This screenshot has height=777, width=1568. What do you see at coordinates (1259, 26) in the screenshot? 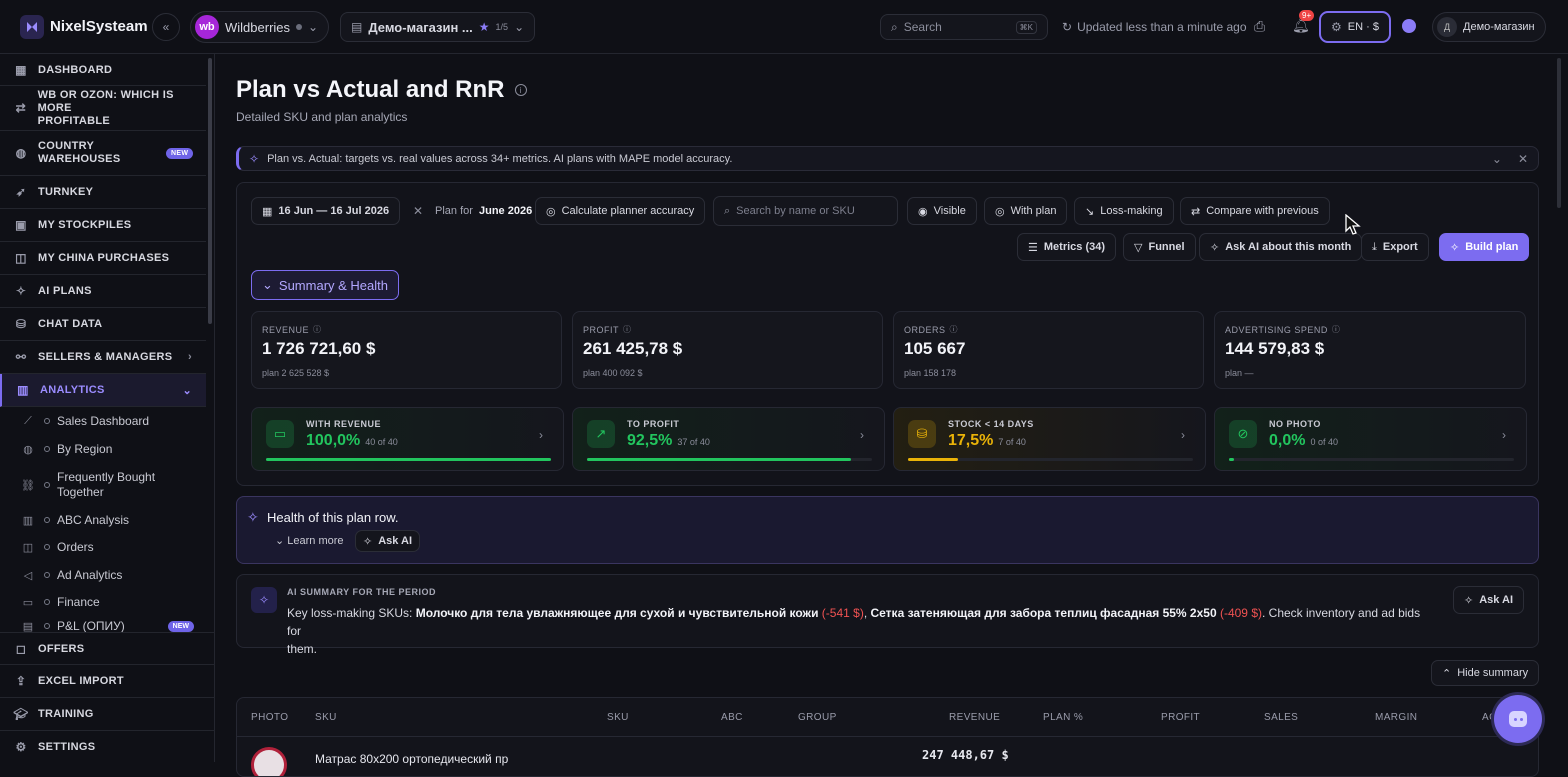
I see `print-icon: ⎙` at bounding box center [1259, 26].